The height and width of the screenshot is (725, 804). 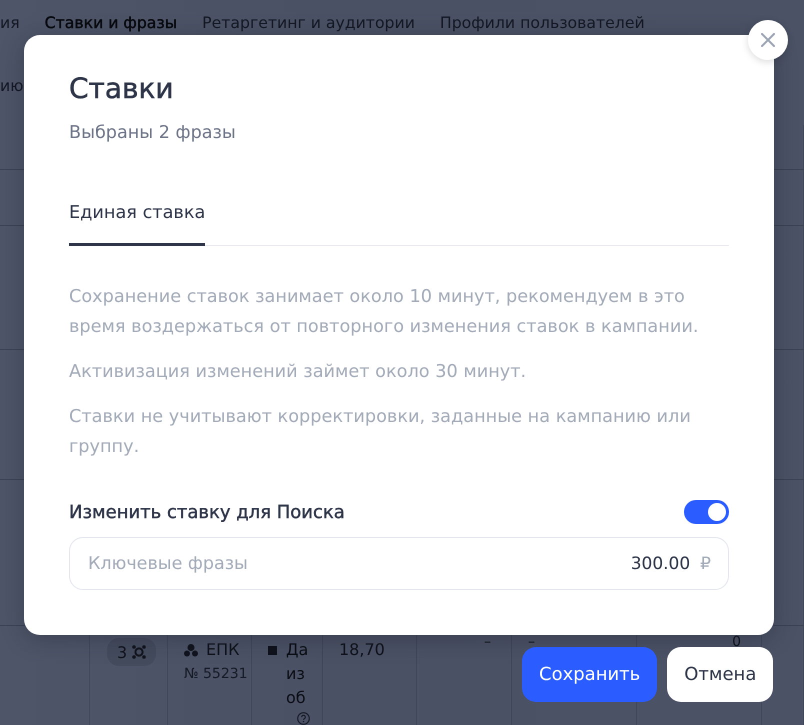 I want to click on help-icon, so click(x=303, y=718).